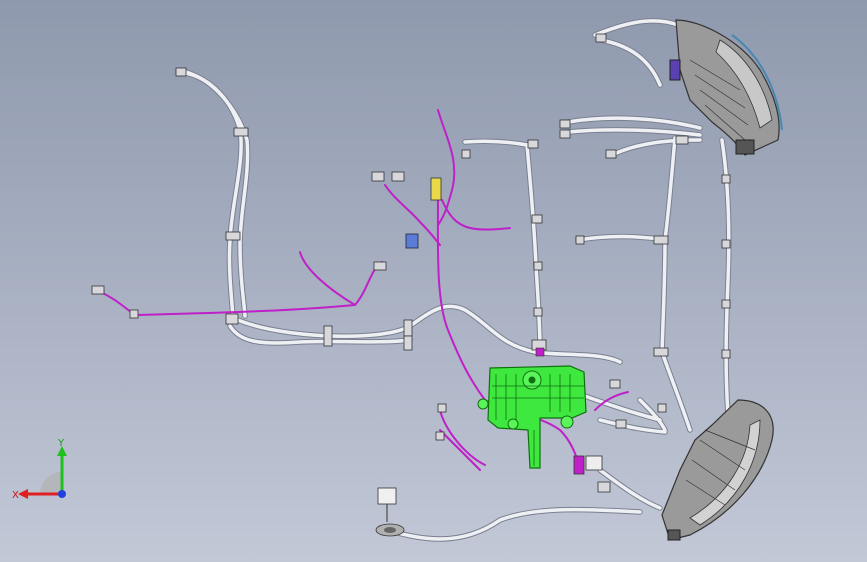 Image resolution: width=867 pixels, height=562 pixels. I want to click on y-axis-label: Y, so click(61, 443).